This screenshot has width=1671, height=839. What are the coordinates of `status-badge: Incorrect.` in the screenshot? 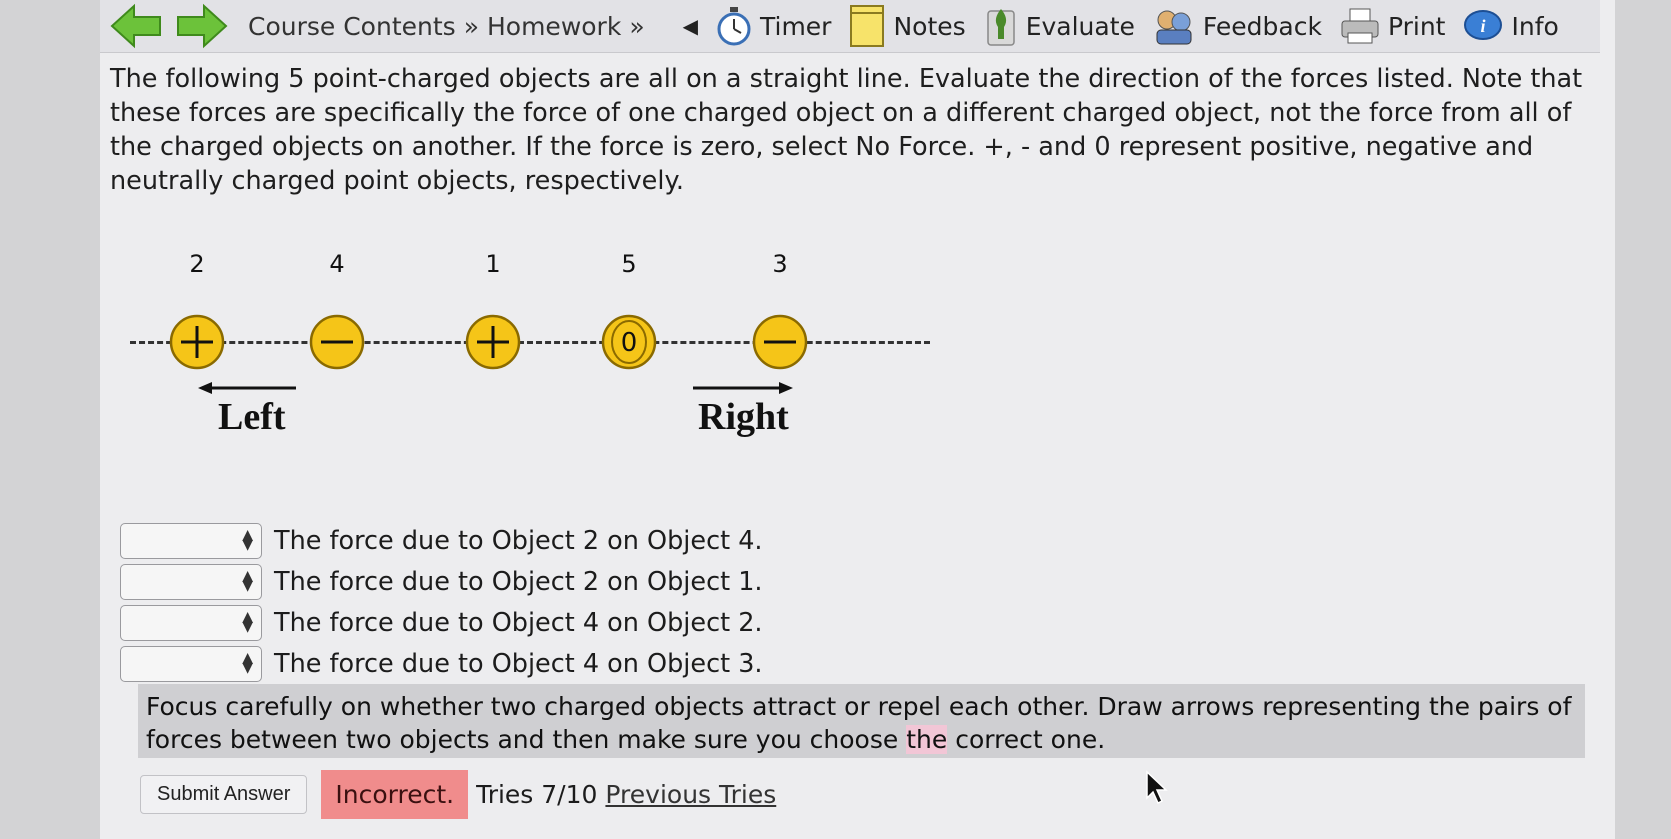 It's located at (395, 794).